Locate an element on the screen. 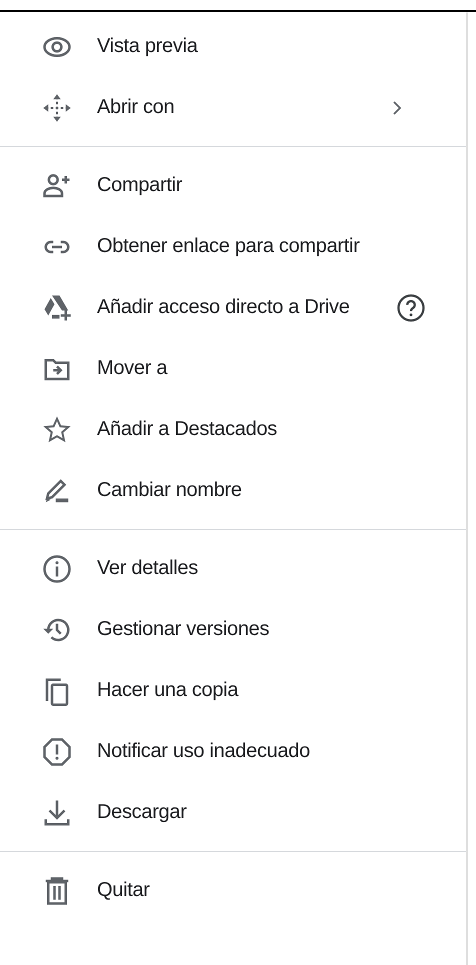 The image size is (476, 965). menu-item: Obtener enlace para compartir is located at coordinates (233, 246).